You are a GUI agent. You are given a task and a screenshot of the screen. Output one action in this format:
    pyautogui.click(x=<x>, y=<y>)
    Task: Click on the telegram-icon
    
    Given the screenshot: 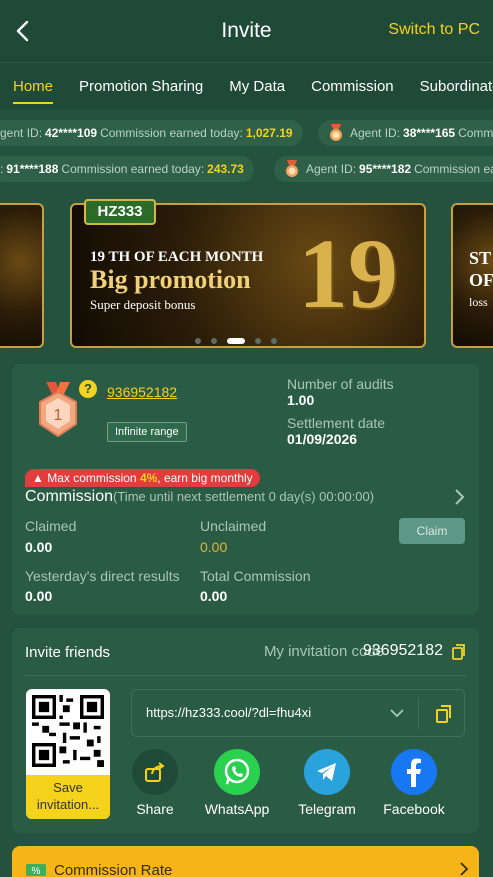 What is the action you would take?
    pyautogui.click(x=327, y=772)
    